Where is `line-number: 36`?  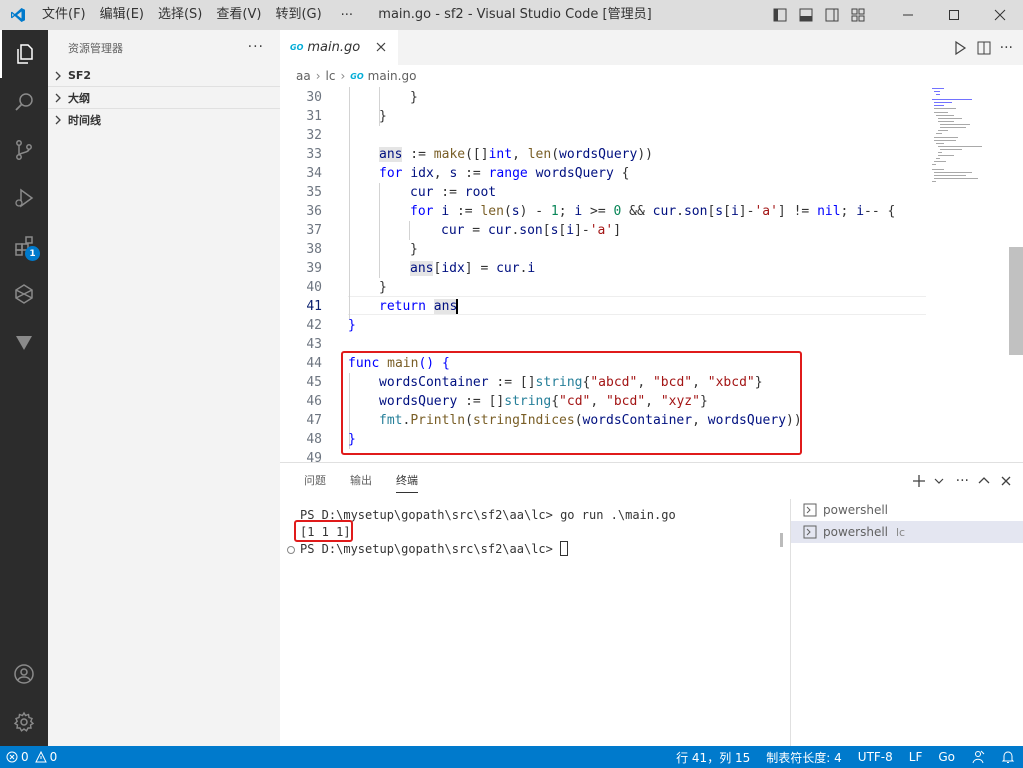 line-number: 36 is located at coordinates (314, 211).